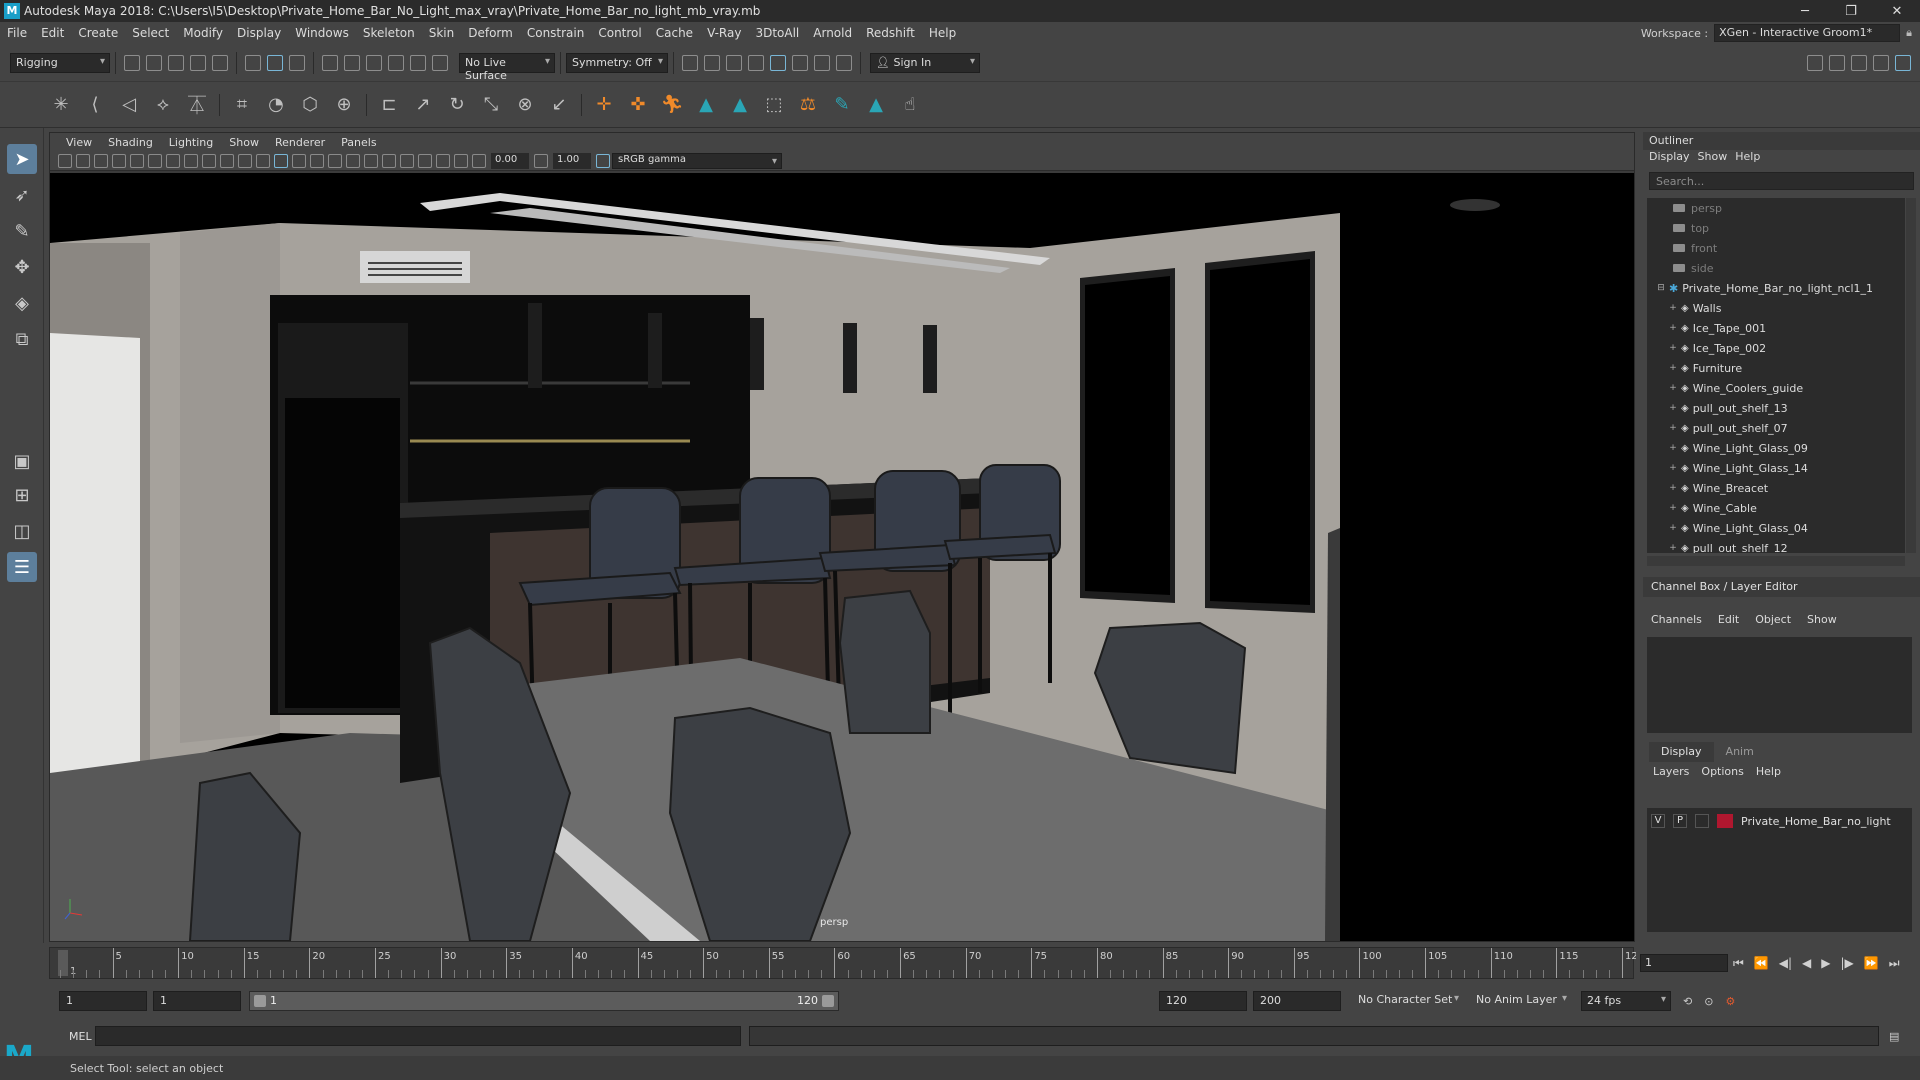 The width and height of the screenshot is (1920, 1080). What do you see at coordinates (690, 62) in the screenshot?
I see `render-view-icon` at bounding box center [690, 62].